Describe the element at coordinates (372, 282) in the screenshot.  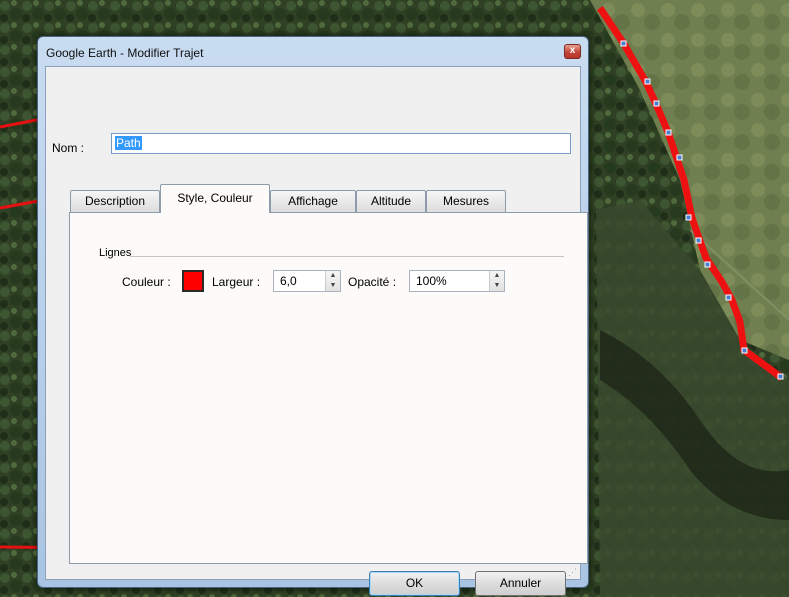
I see `opacity-label: Opacité :` at that location.